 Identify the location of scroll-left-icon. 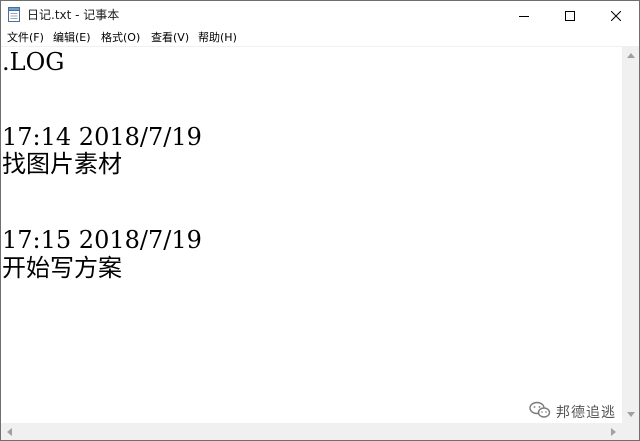
(9, 431).